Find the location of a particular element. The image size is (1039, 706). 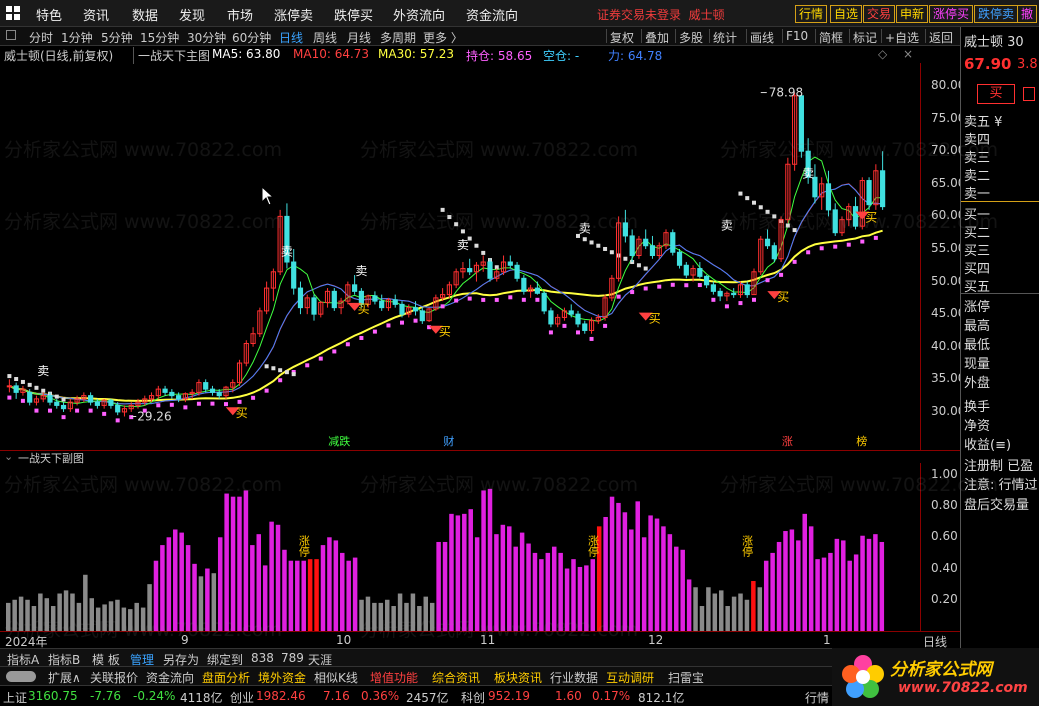

period-tab-4: 30分钟 is located at coordinates (206, 37).